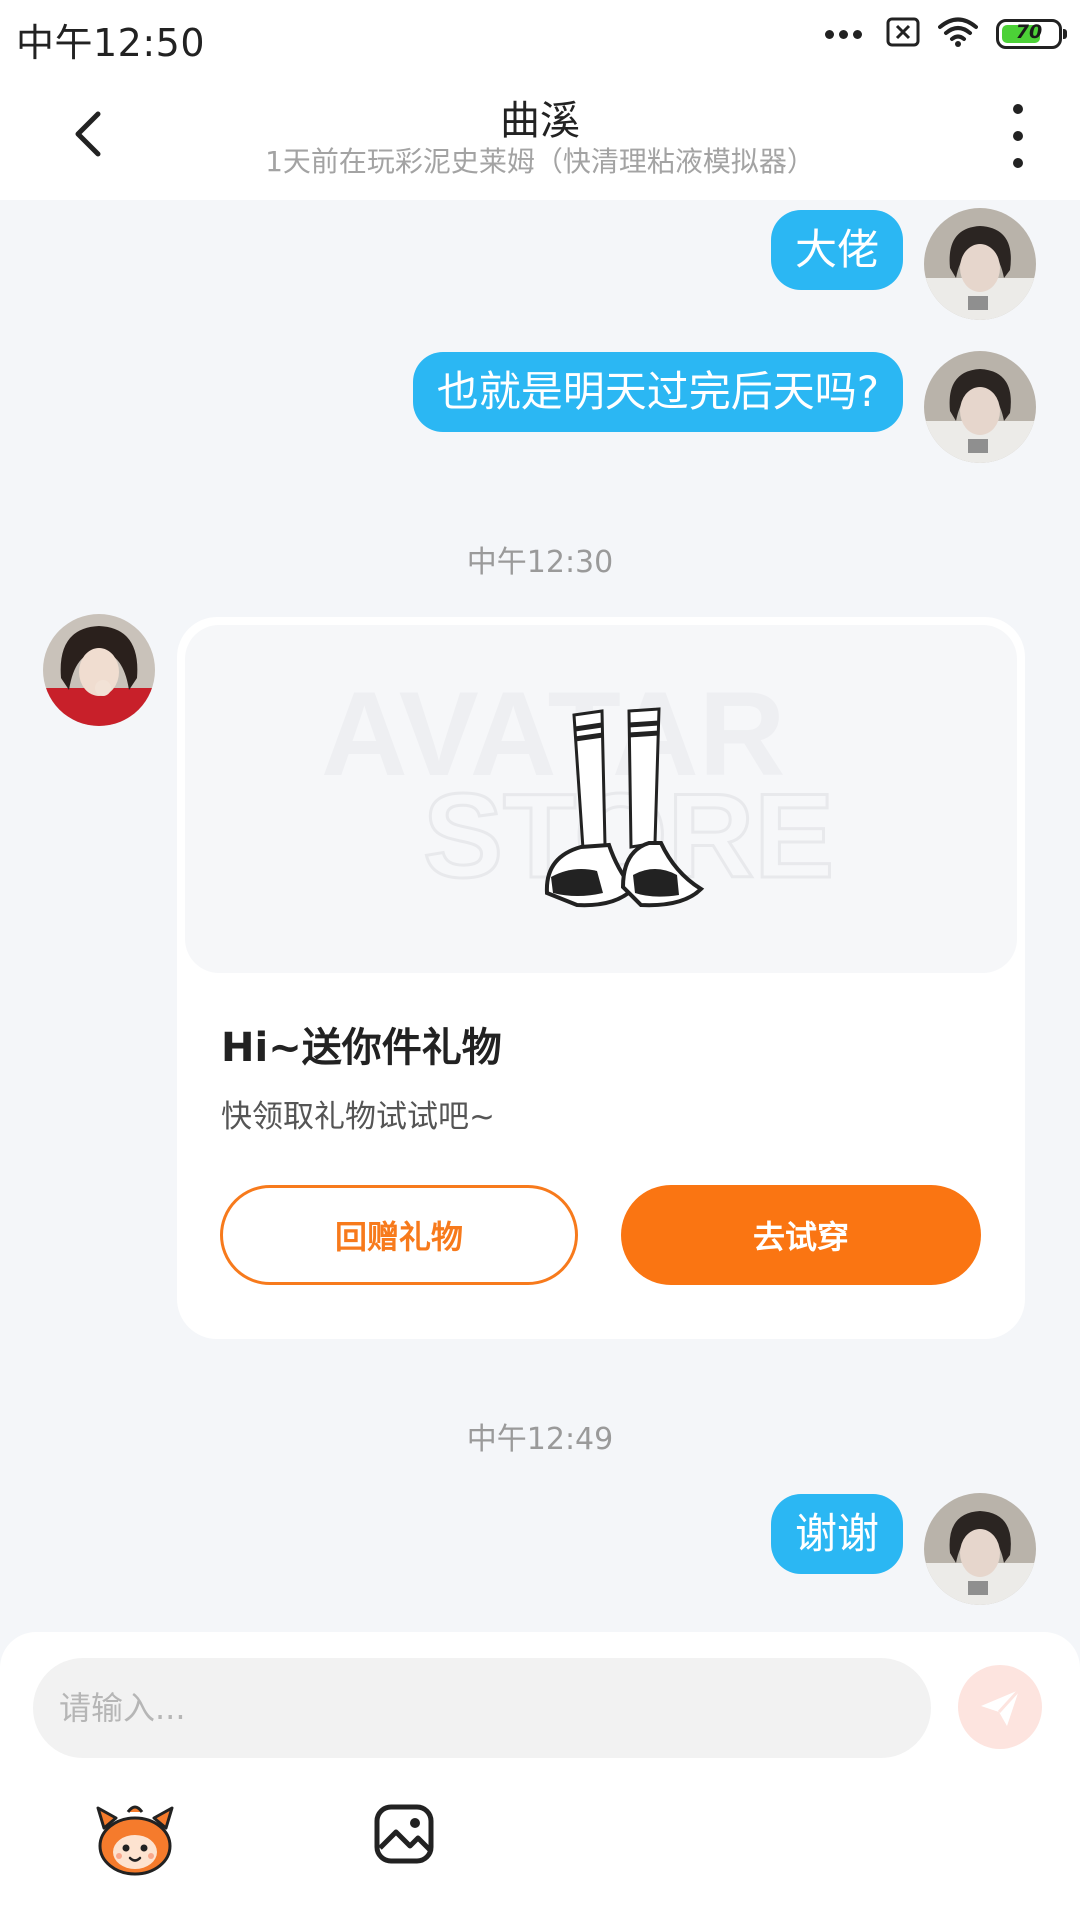 The width and height of the screenshot is (1080, 1920). What do you see at coordinates (540, 562) in the screenshot?
I see `message-timestamp: 中午12:30` at bounding box center [540, 562].